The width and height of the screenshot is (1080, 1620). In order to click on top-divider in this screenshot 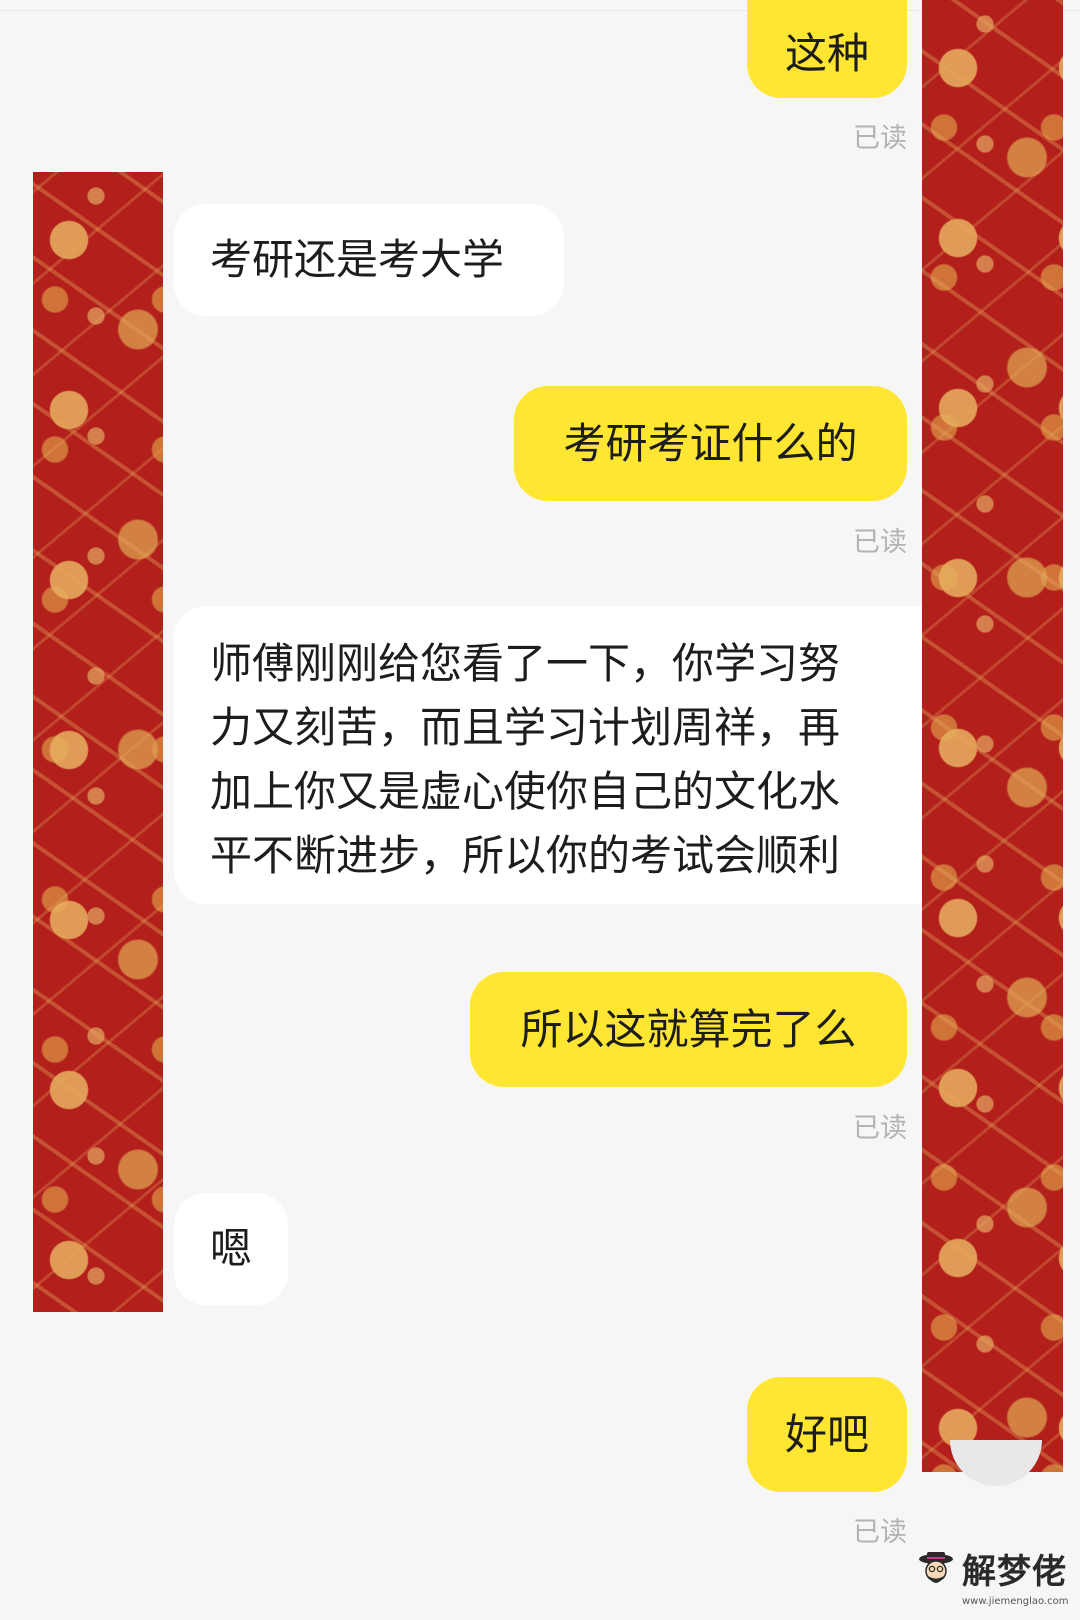, I will do `click(540, 10)`.